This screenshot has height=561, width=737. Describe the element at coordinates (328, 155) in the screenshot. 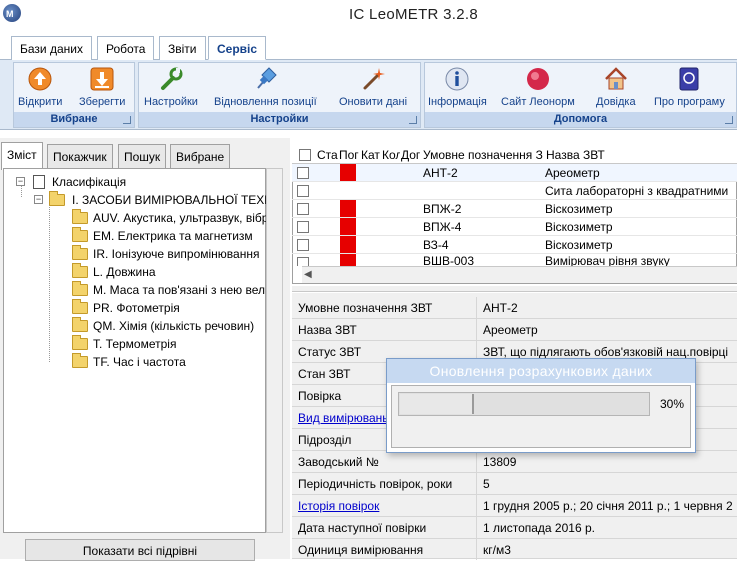

I see `column-header: Ста` at that location.